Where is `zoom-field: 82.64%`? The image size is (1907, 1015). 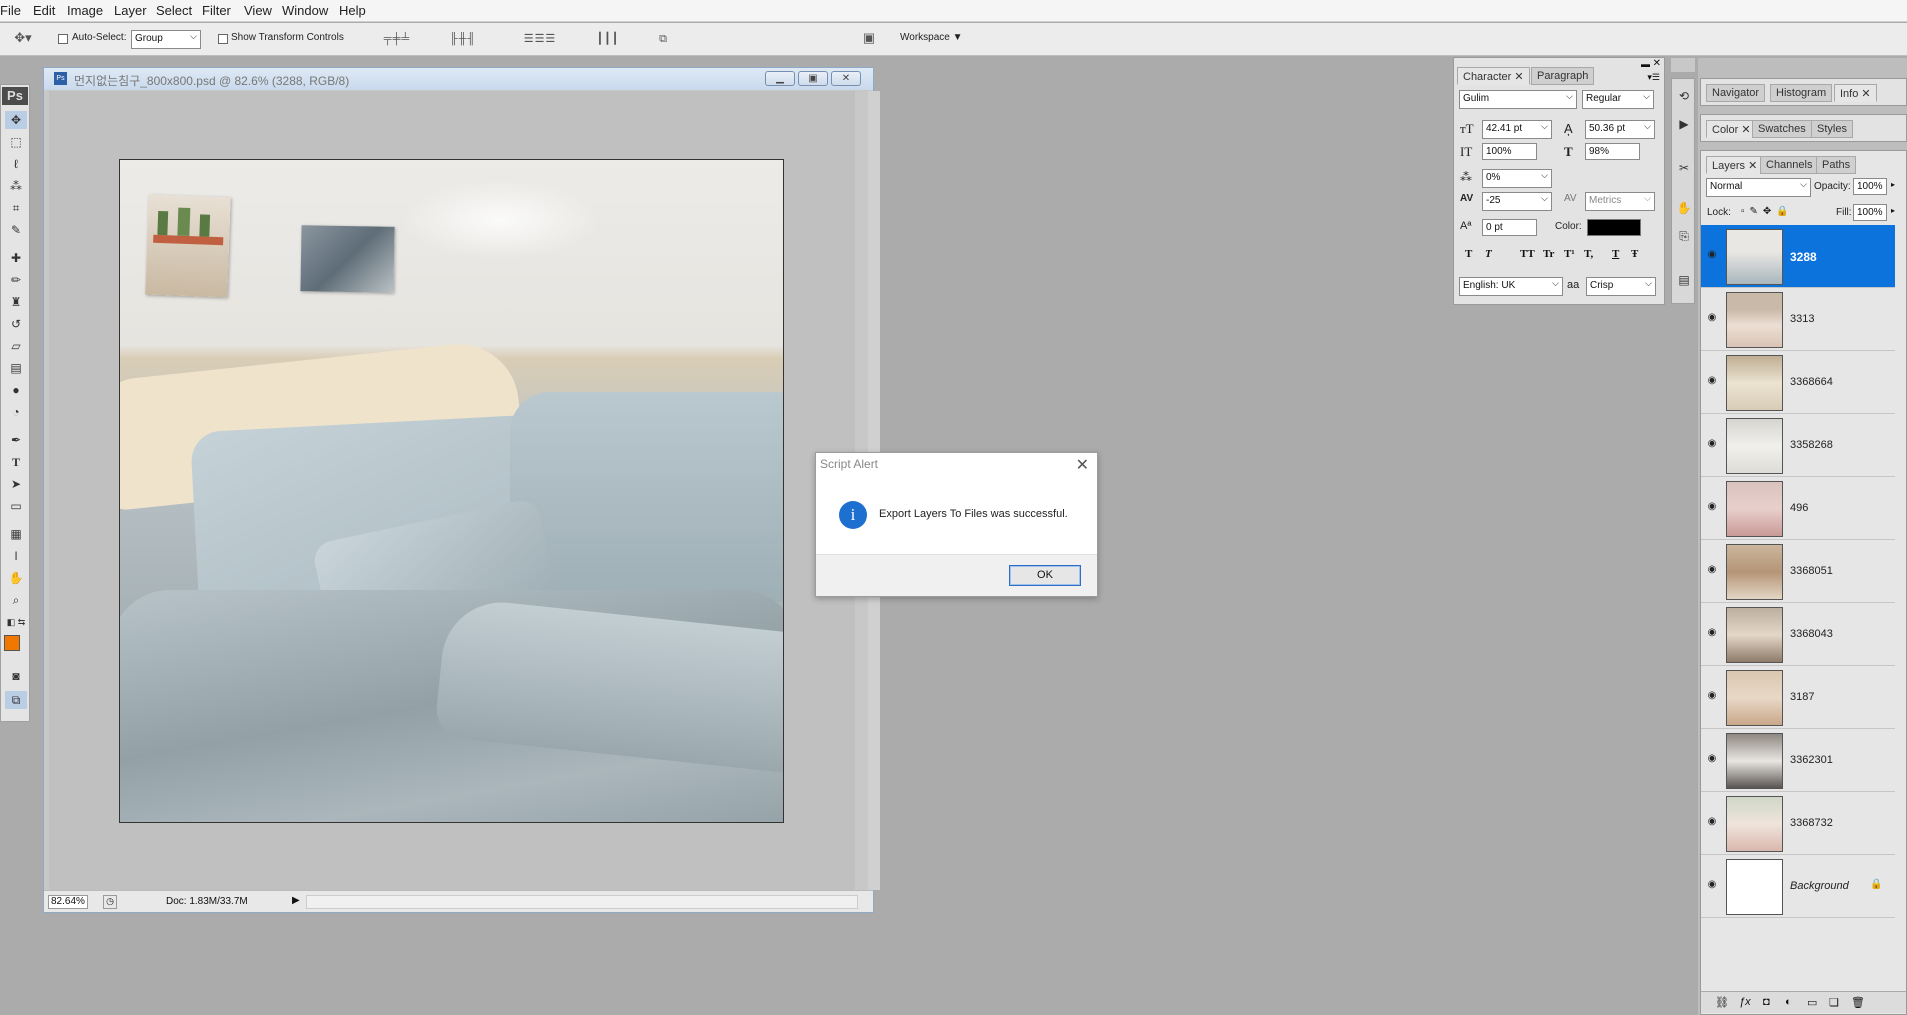
zoom-field: 82.64% is located at coordinates (68, 902).